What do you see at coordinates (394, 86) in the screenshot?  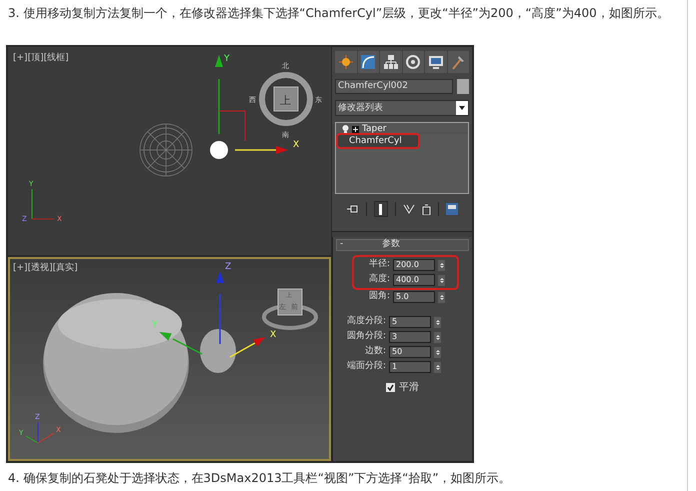 I see `object-name-field: ChamferCyl002` at bounding box center [394, 86].